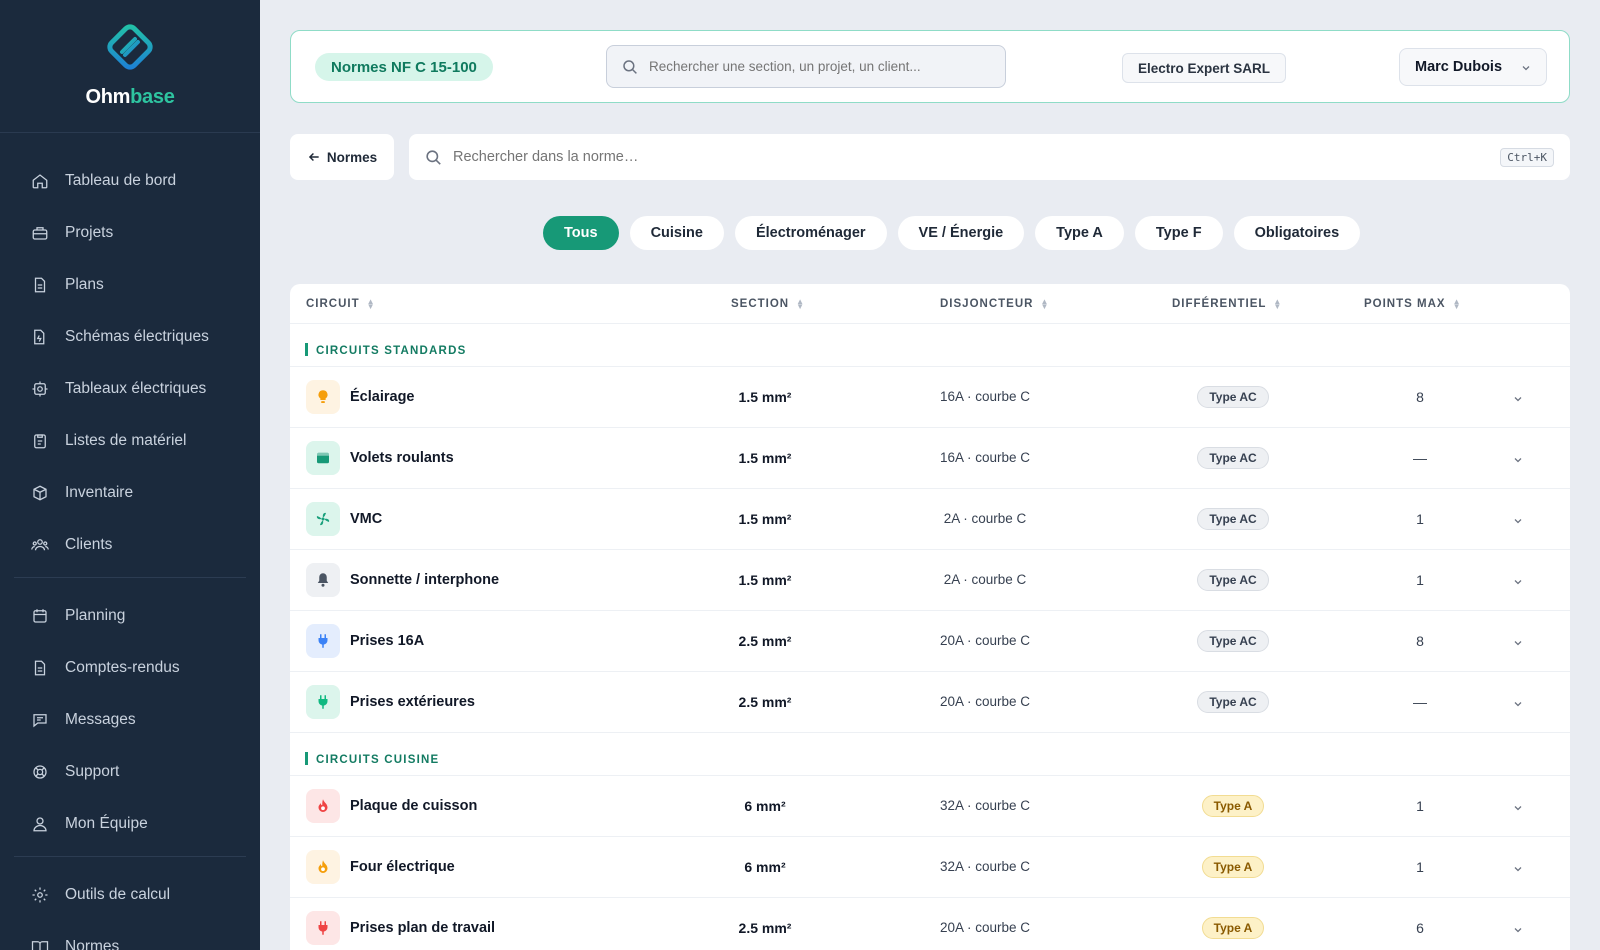  What do you see at coordinates (391, 351) in the screenshot?
I see `group-title: CIRCUITS STANDARDS` at bounding box center [391, 351].